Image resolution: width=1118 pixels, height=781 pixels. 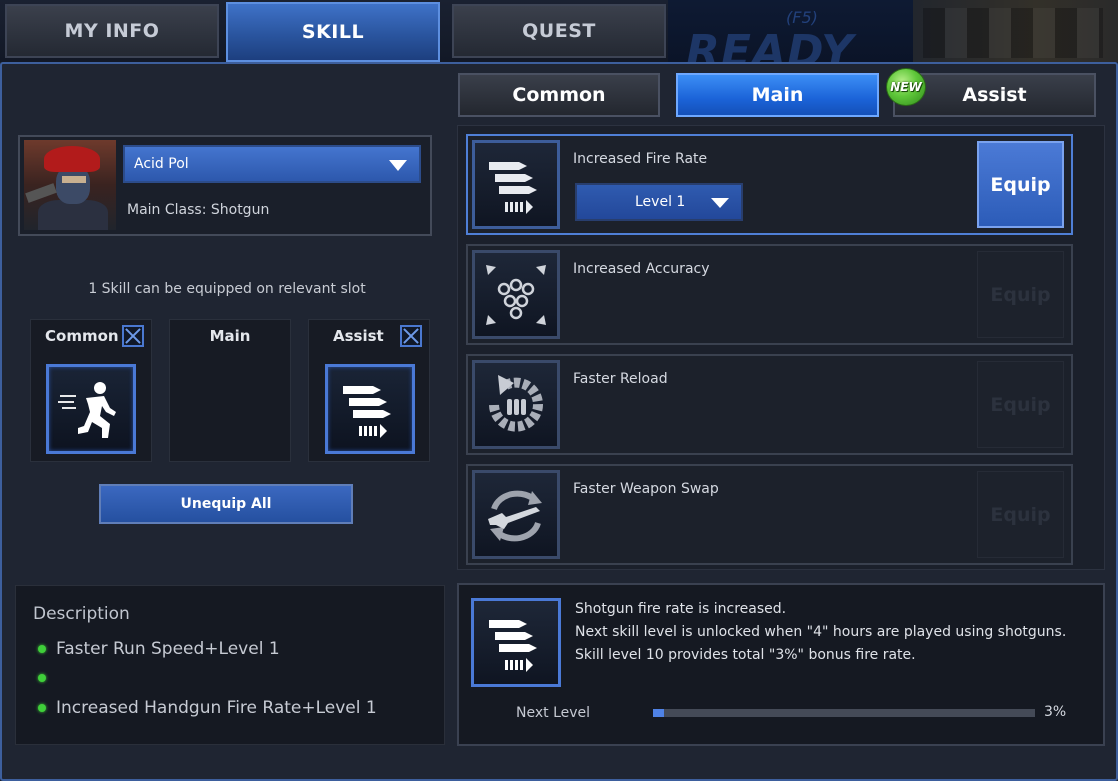 I want to click on skill-name: Faster Reload, so click(x=620, y=379).